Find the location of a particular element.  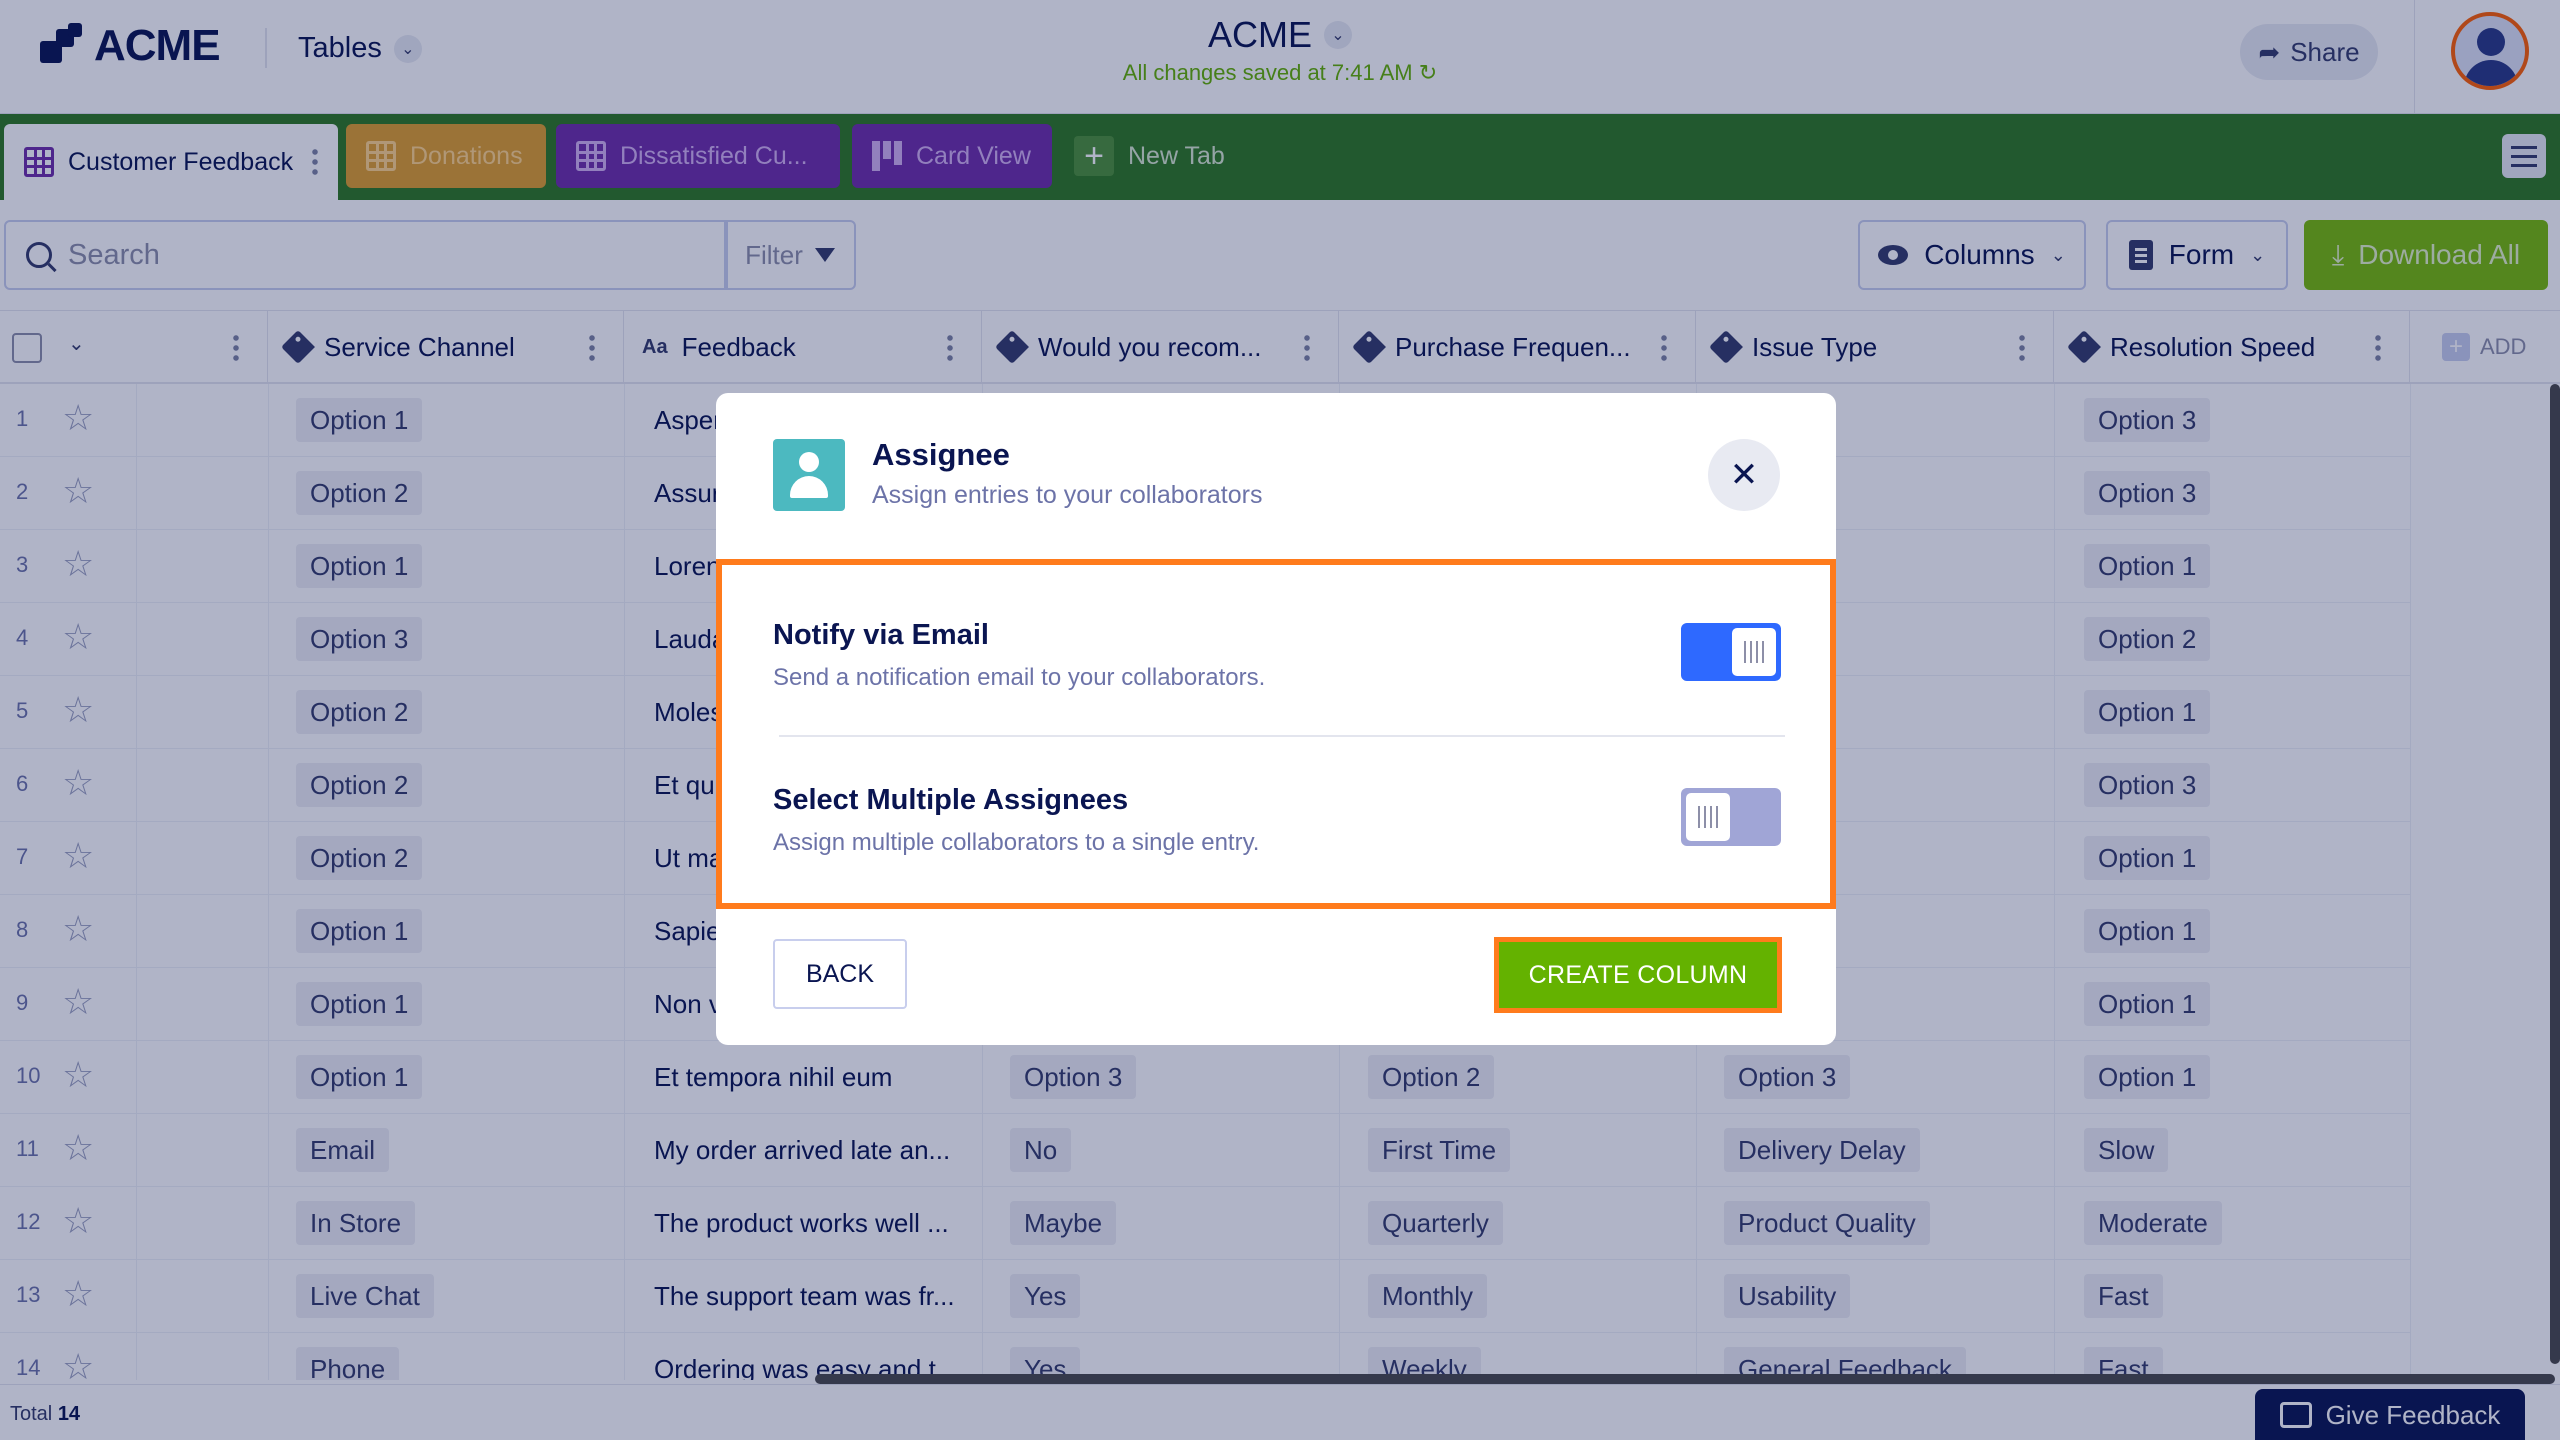

create-column-button: CREATE COLUMN is located at coordinates (1638, 975).